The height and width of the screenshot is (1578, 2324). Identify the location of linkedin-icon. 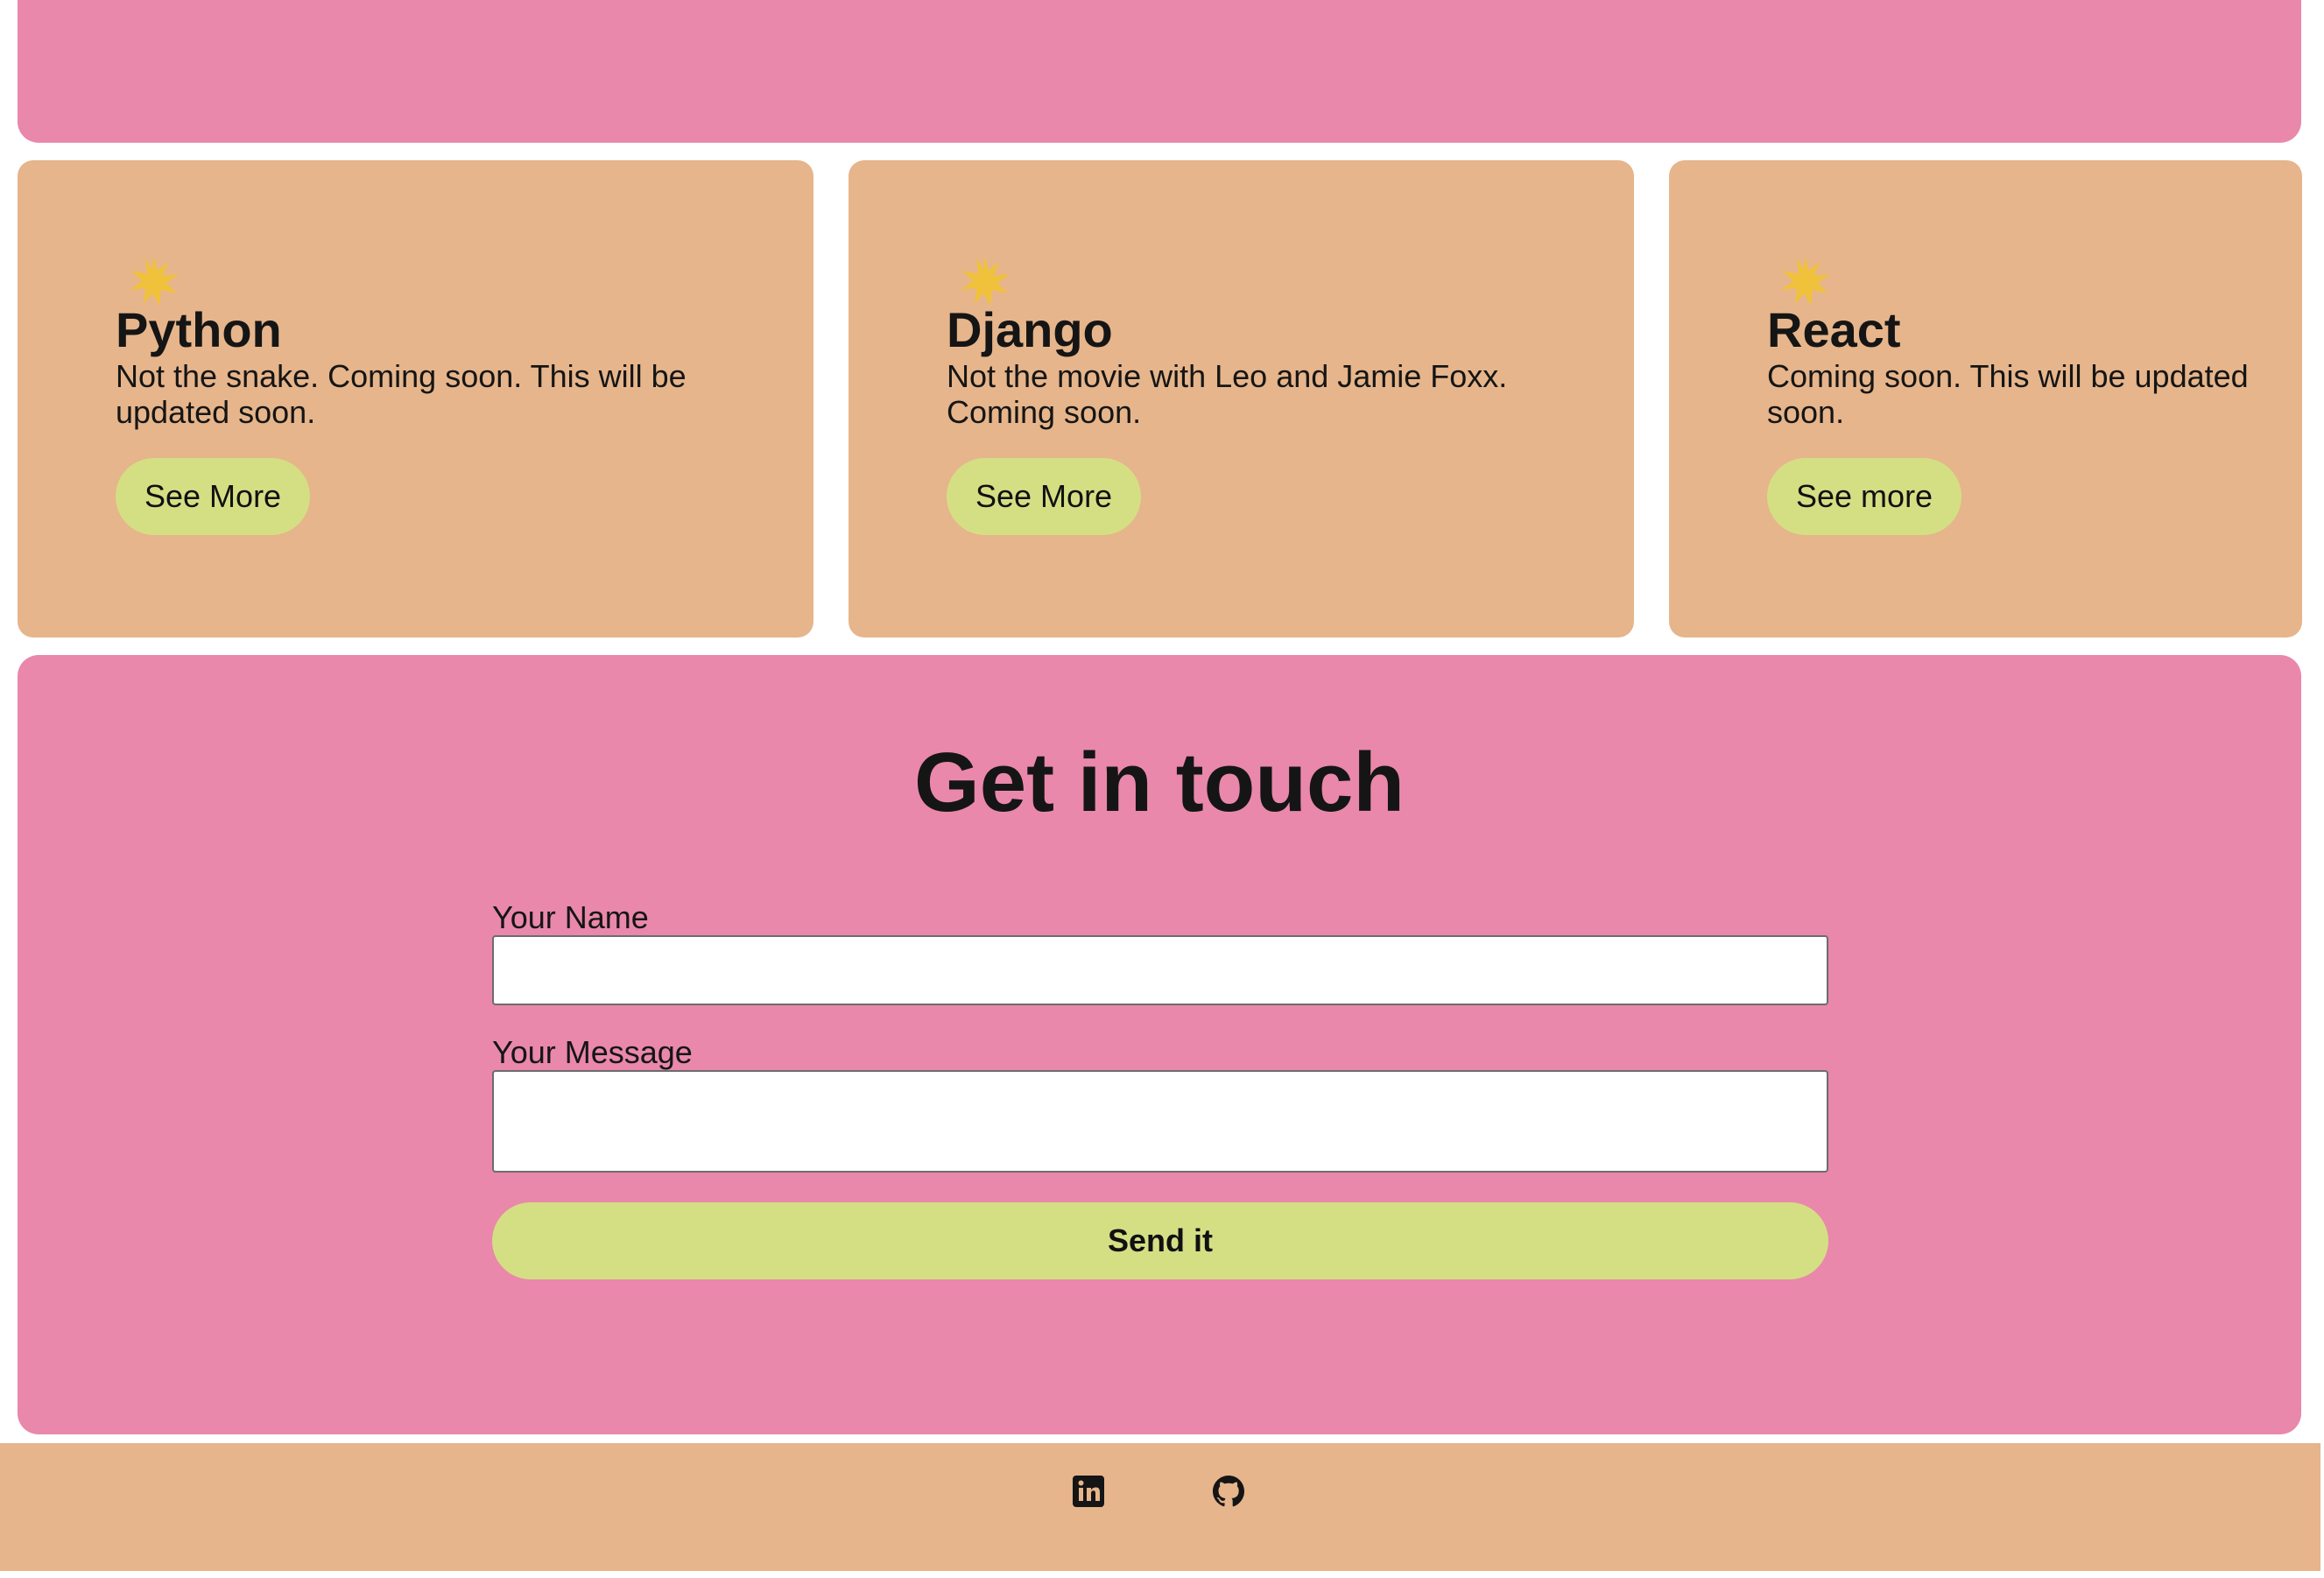
(1088, 1491).